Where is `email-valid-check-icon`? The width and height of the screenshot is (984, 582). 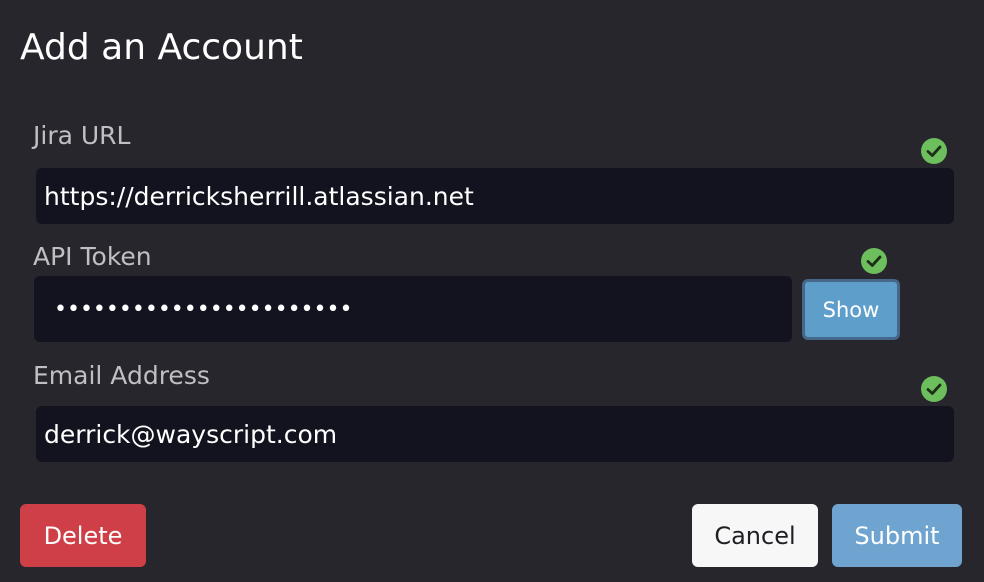
email-valid-check-icon is located at coordinates (934, 389).